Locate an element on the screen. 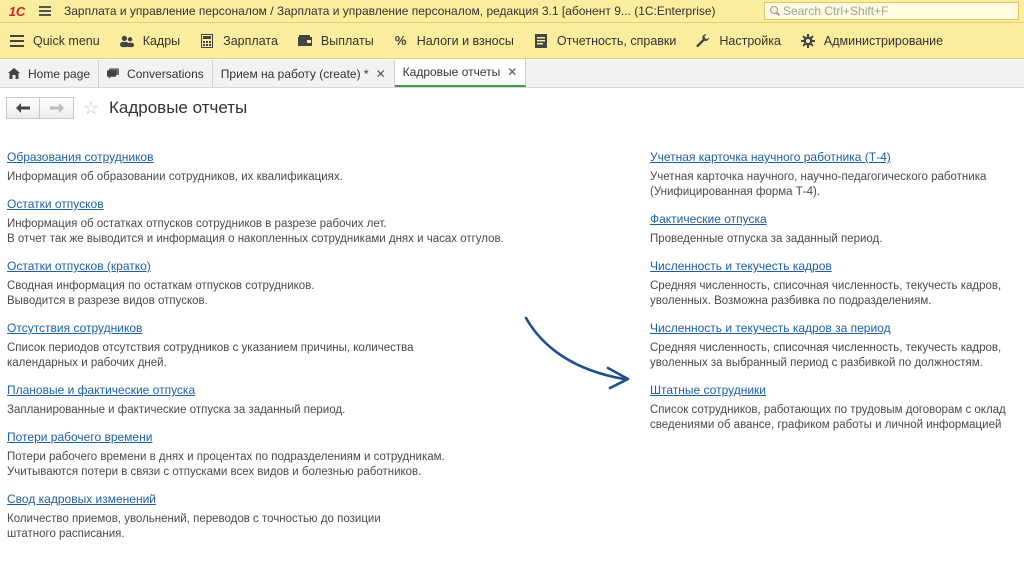 Image resolution: width=1024 pixels, height=576 pixels. tab-label: Home page is located at coordinates (59, 73).